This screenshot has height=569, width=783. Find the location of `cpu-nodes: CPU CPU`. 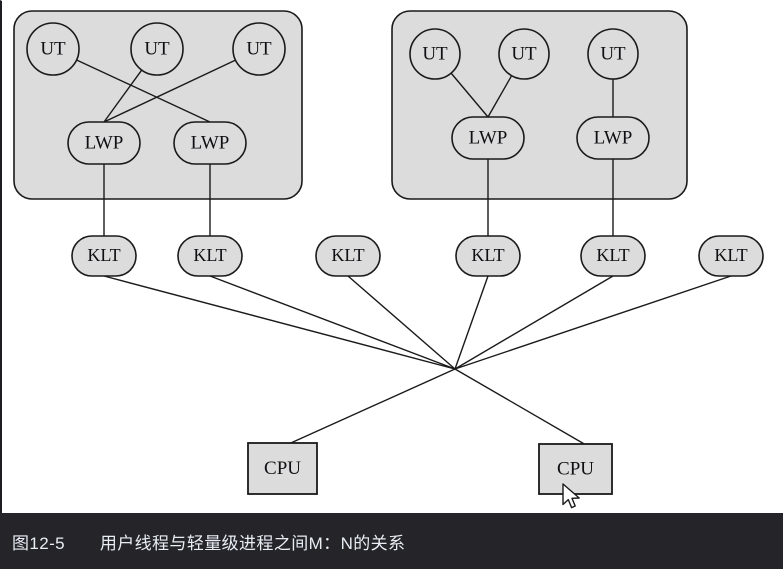

cpu-nodes: CPU CPU is located at coordinates (430, 468).